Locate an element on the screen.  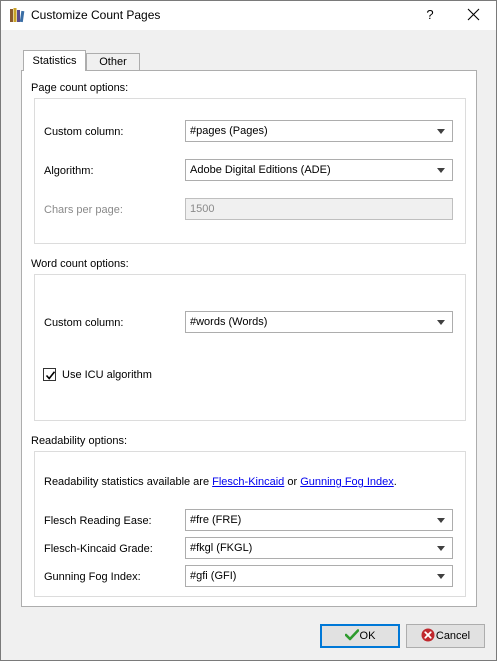
fre-value: #fre (FRE) is located at coordinates (216, 520).